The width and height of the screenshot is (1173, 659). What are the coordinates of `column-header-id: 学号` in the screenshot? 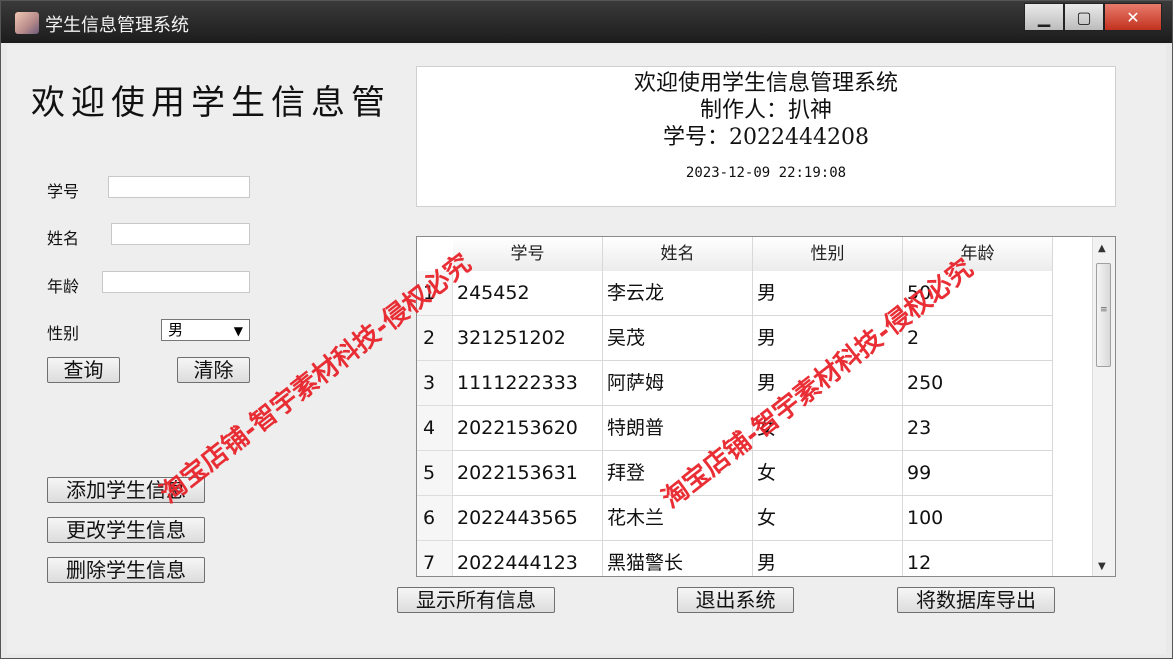 It's located at (528, 254).